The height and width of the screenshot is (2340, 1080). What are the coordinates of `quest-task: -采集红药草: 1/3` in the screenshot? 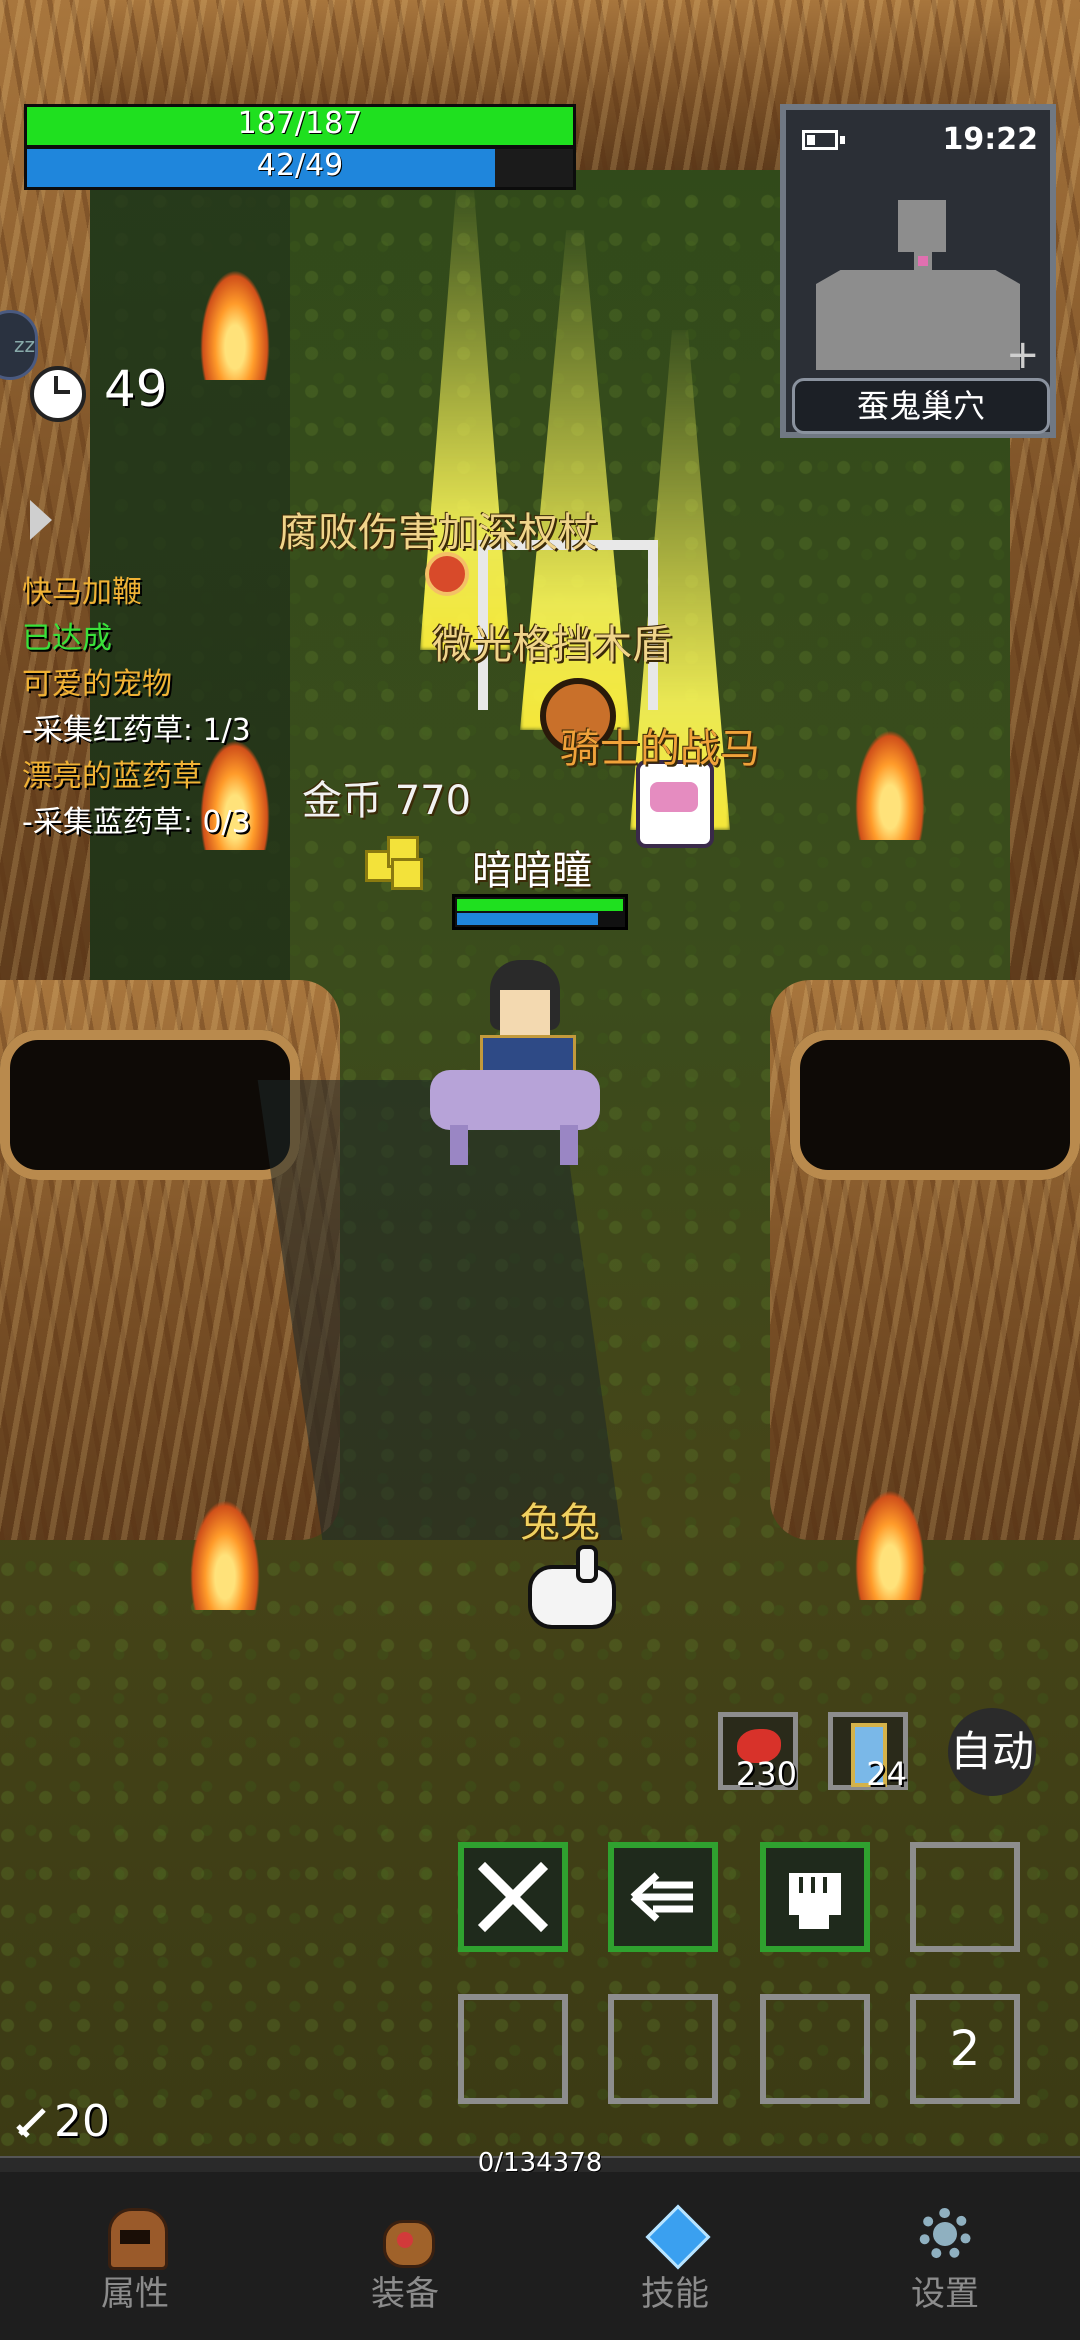 It's located at (136, 730).